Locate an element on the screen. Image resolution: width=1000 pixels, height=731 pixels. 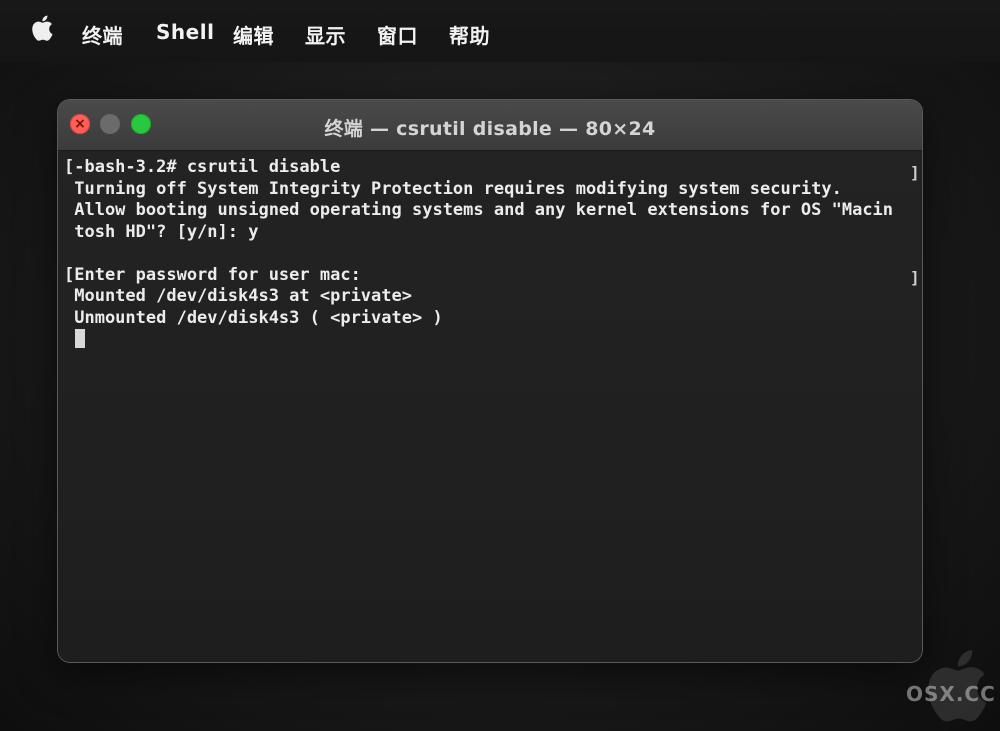
terminal-line: [-bash-3.2# csrutil disable is located at coordinates (202, 167).